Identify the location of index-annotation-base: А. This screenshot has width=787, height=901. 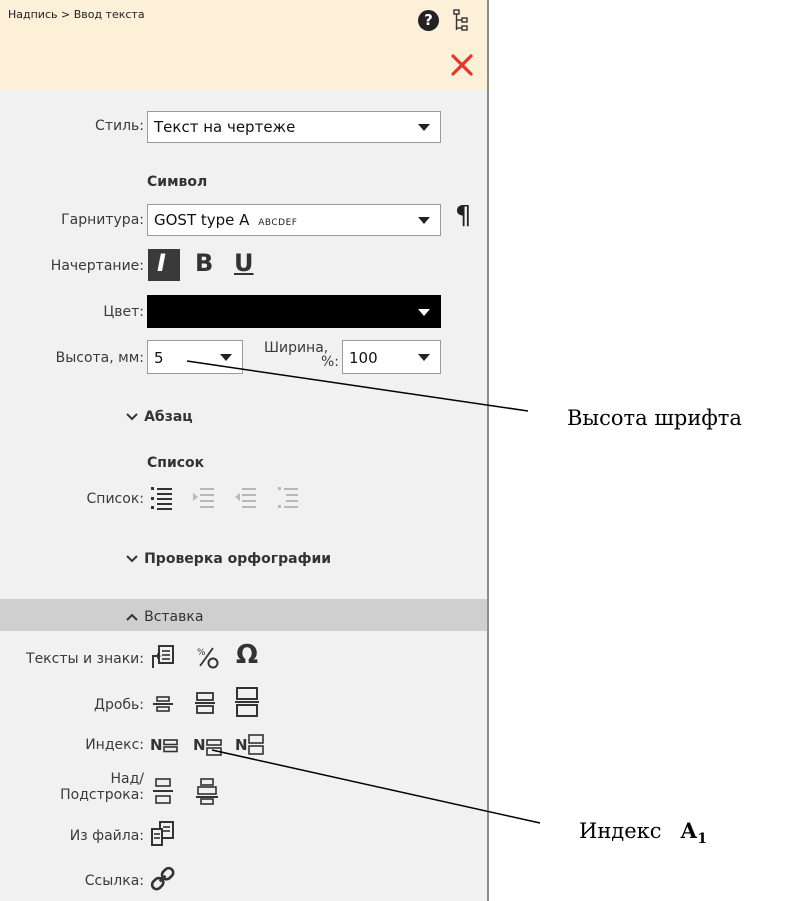
(689, 830).